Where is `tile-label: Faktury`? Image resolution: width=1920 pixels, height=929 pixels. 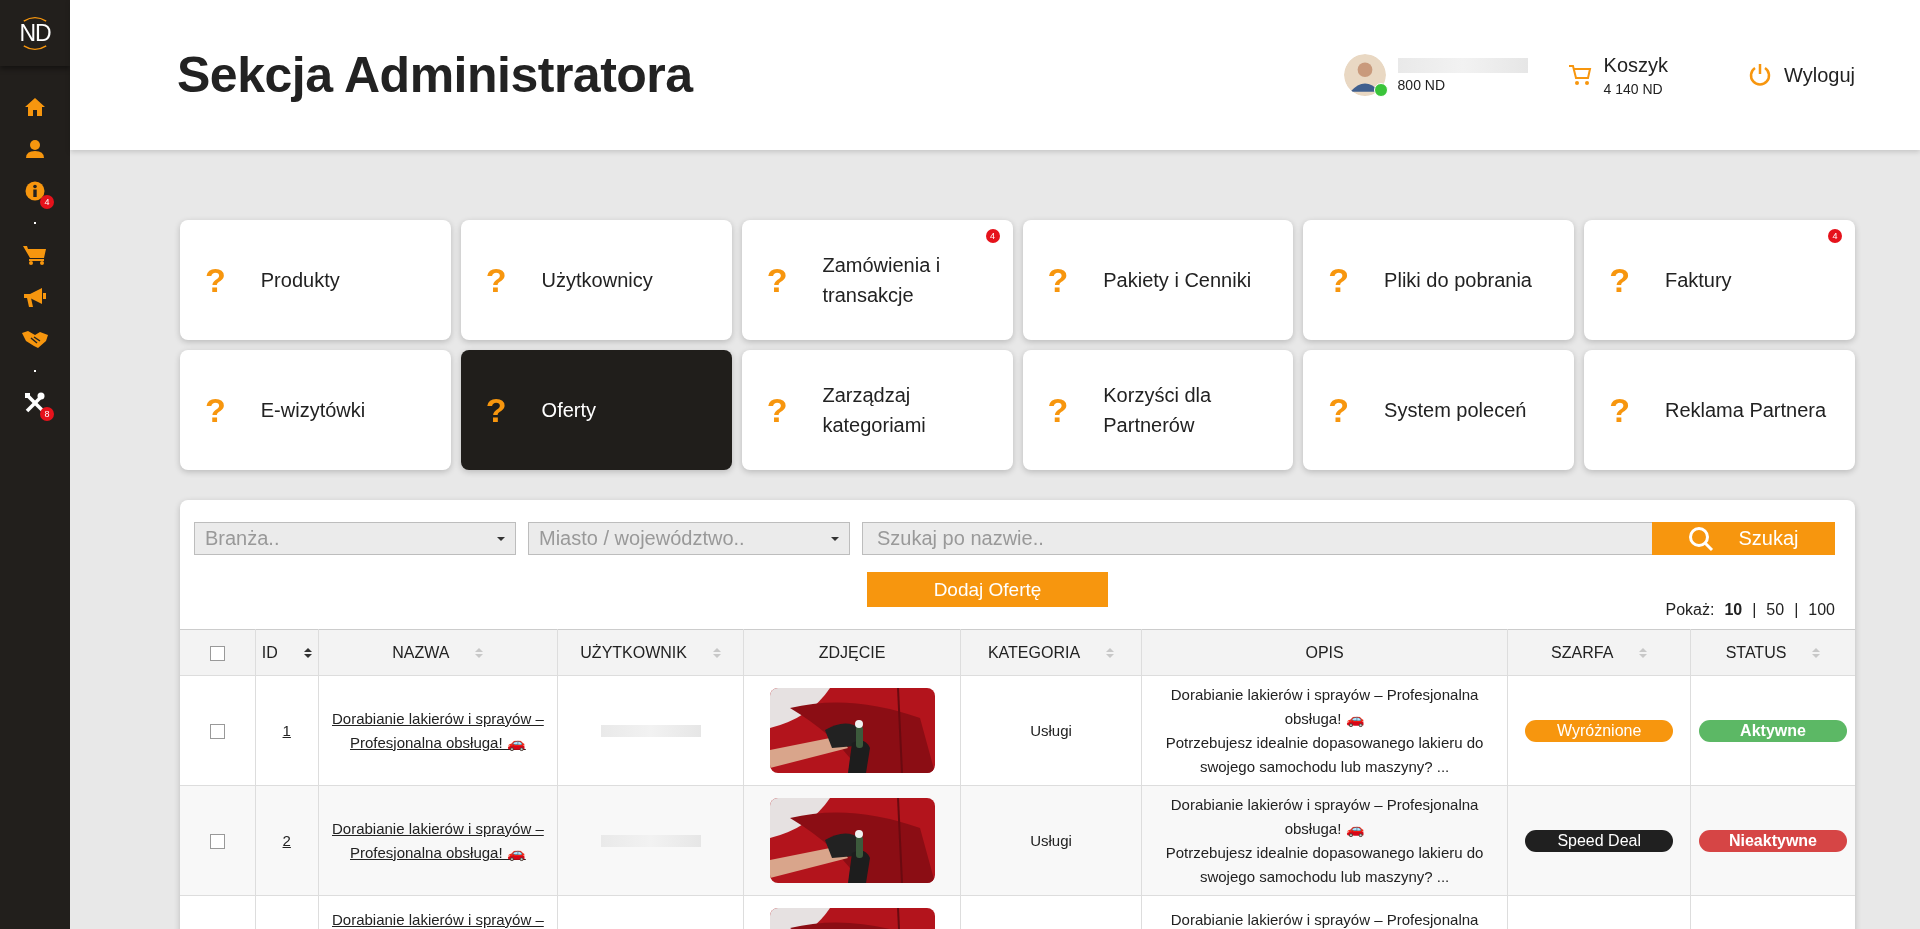
tile-label: Faktury is located at coordinates (1698, 280).